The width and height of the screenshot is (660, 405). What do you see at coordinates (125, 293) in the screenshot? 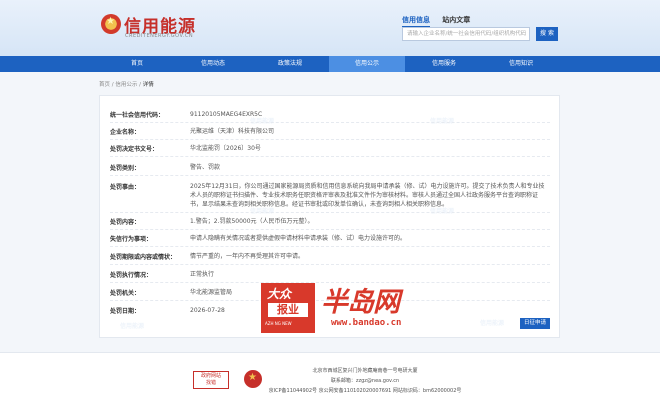
I see `detail-label: 处罚机关：` at bounding box center [125, 293].